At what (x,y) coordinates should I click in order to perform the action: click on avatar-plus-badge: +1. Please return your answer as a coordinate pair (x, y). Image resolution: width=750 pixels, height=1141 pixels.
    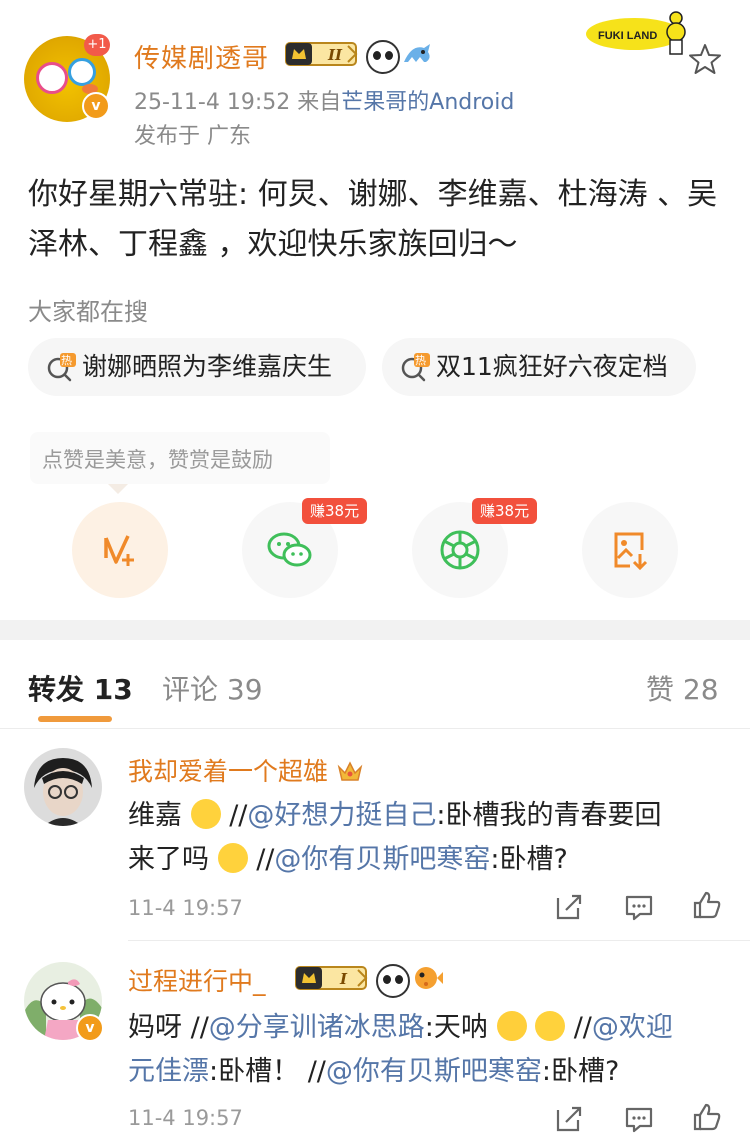
    Looking at the image, I should click on (97, 45).